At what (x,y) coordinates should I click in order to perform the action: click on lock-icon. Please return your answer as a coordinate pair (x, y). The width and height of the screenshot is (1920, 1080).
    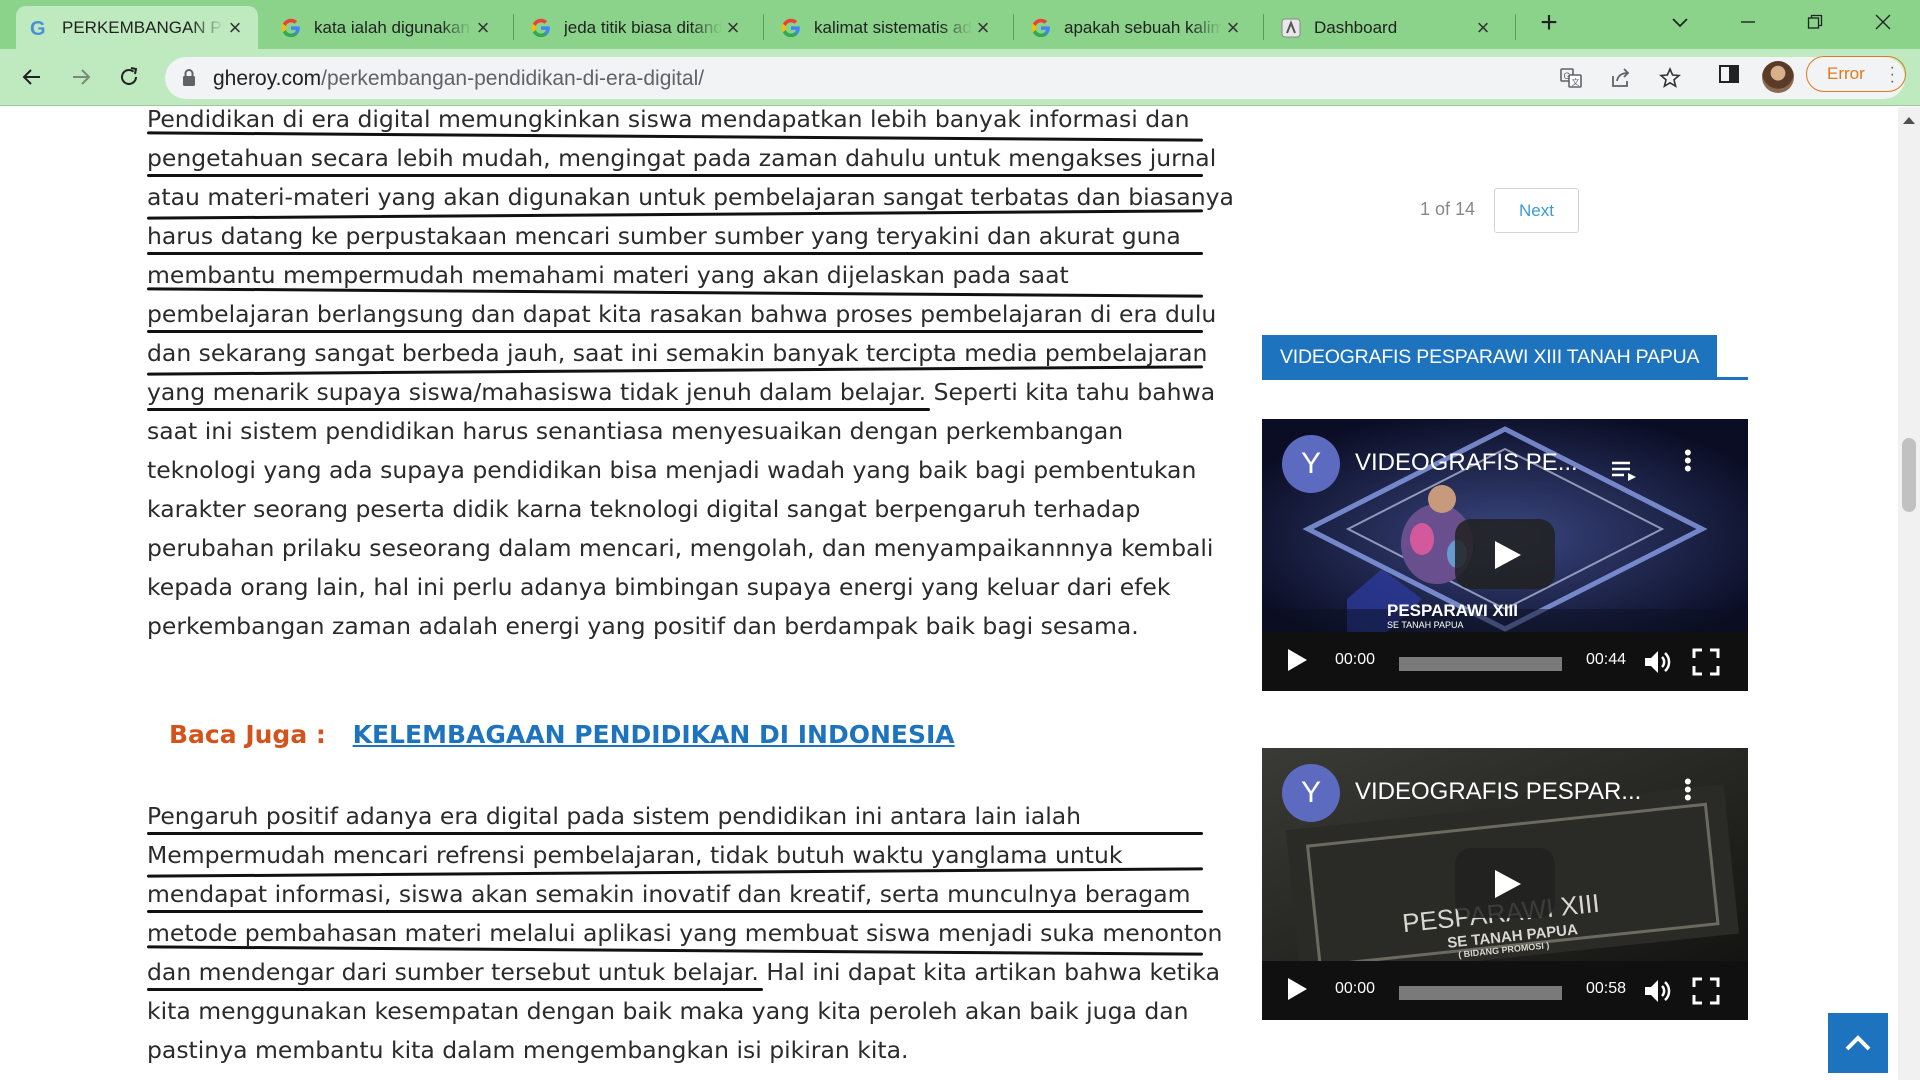
    Looking at the image, I should click on (189, 77).